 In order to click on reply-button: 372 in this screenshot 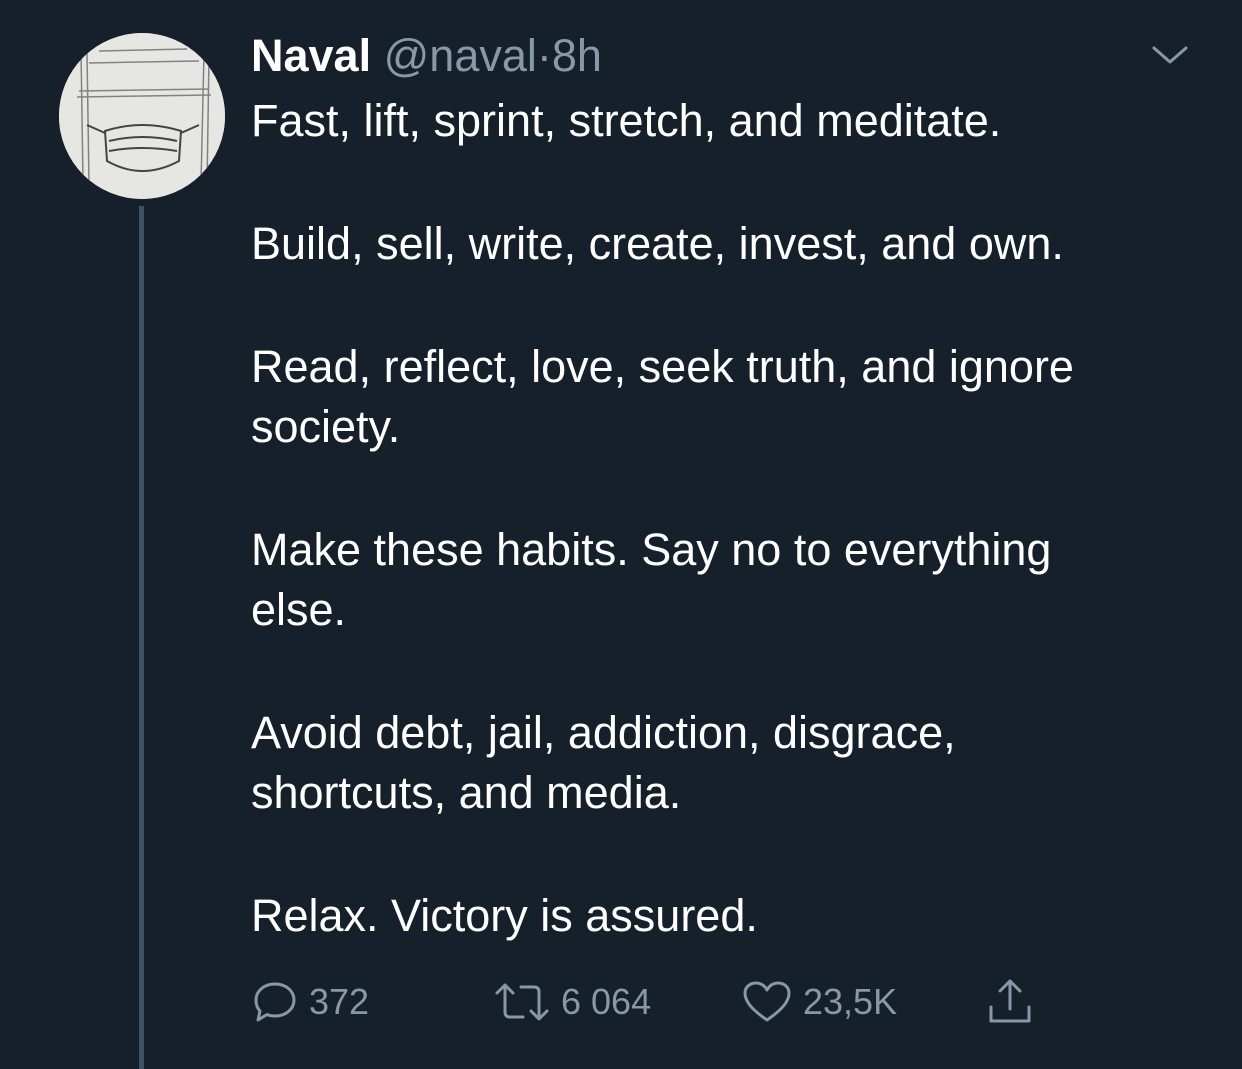, I will do `click(310, 1002)`.